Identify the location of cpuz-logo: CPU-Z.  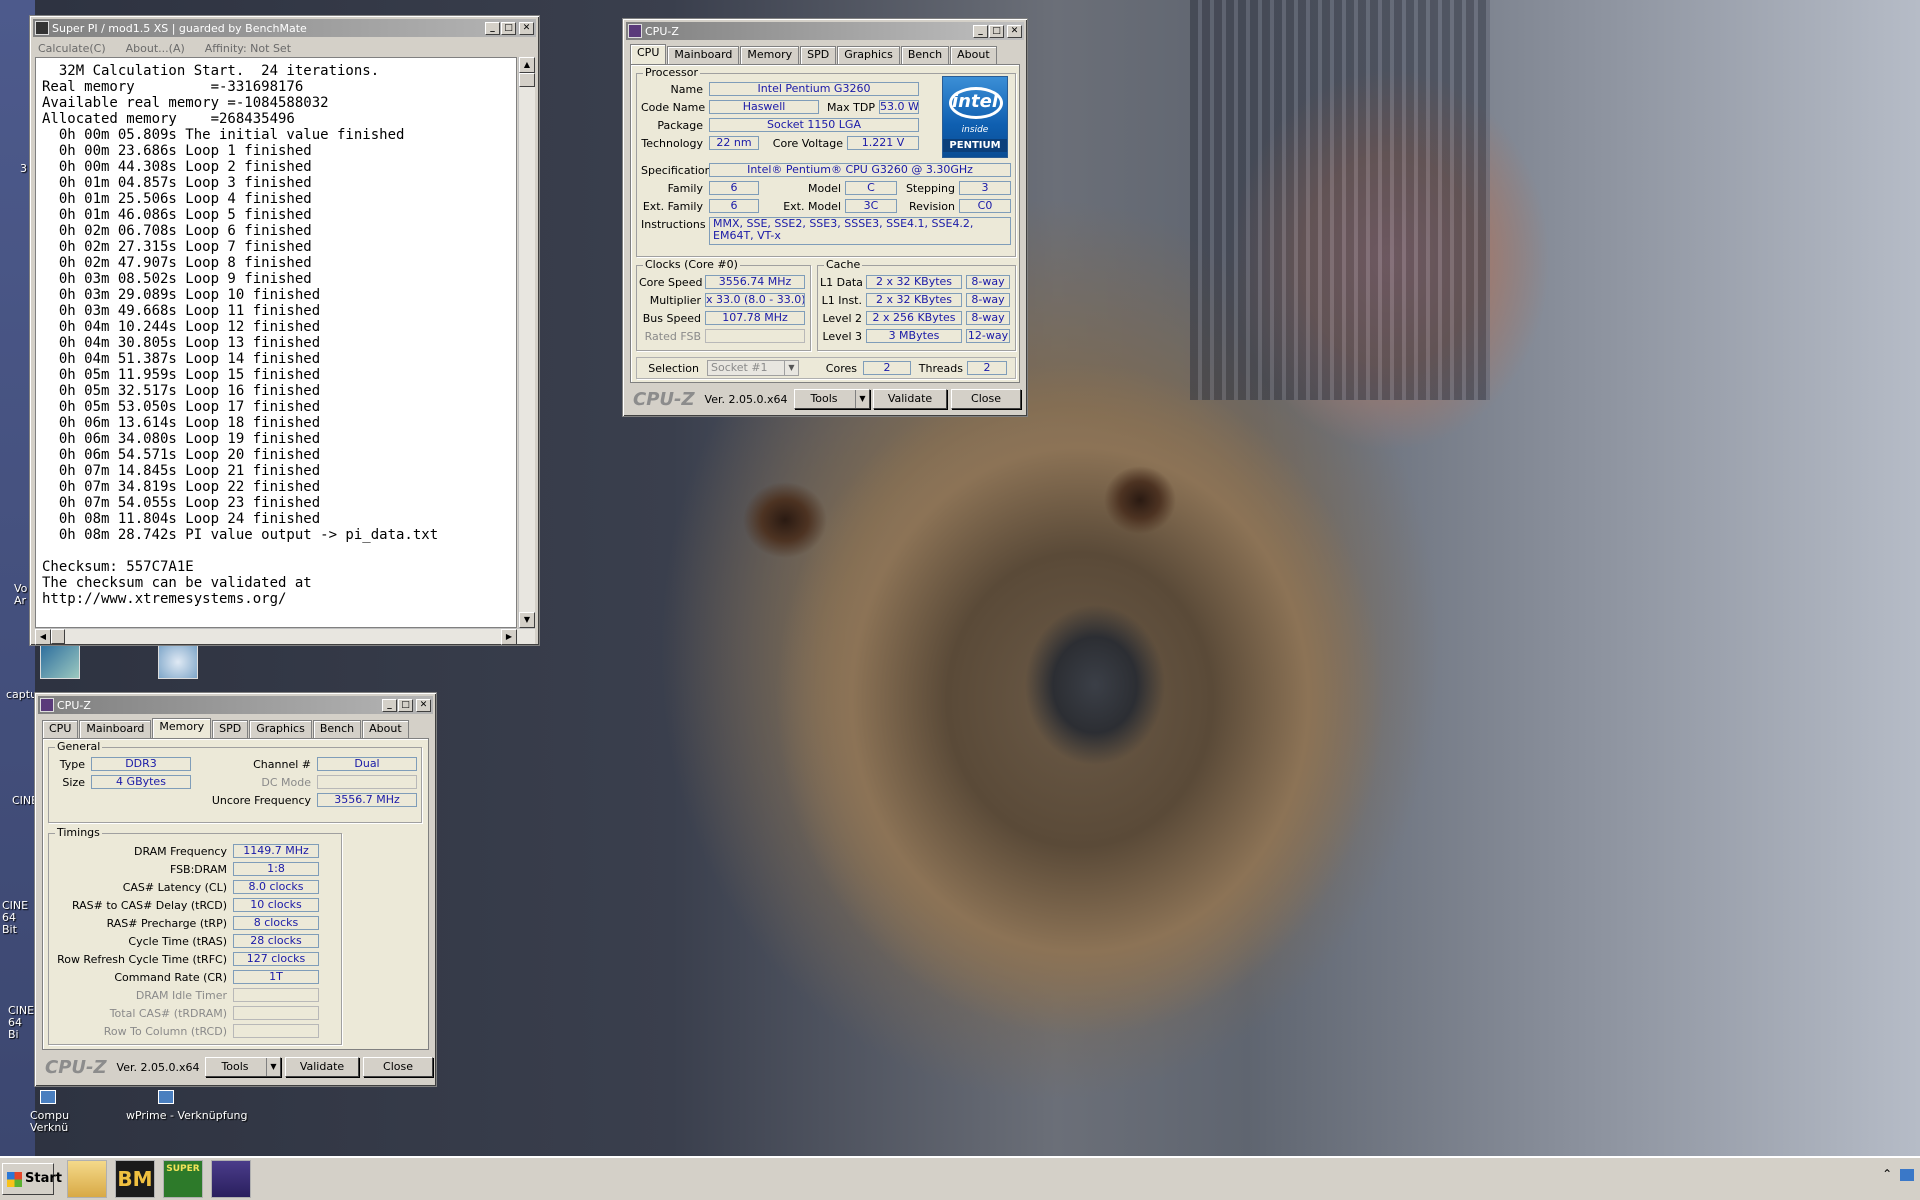
(76, 1067).